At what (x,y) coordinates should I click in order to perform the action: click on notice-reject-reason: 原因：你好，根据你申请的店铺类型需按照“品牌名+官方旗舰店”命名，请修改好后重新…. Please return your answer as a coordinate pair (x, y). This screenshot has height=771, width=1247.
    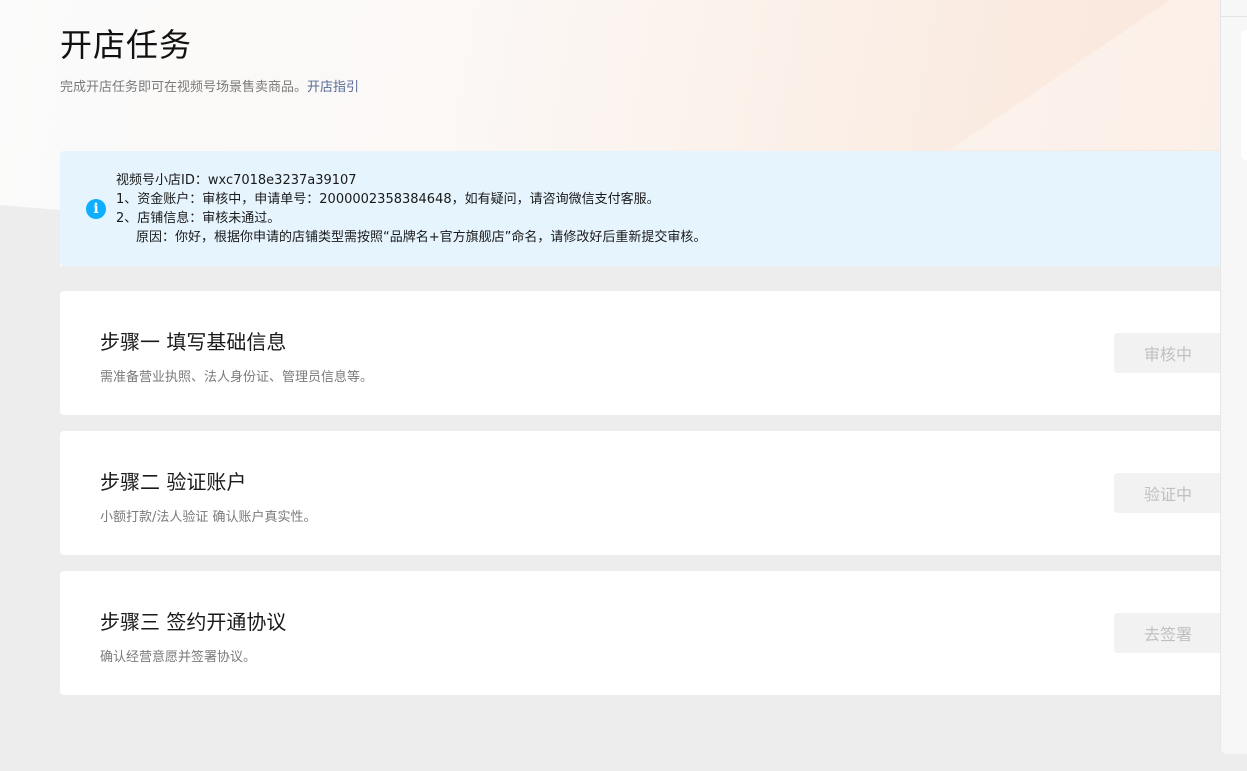
    Looking at the image, I should click on (421, 237).